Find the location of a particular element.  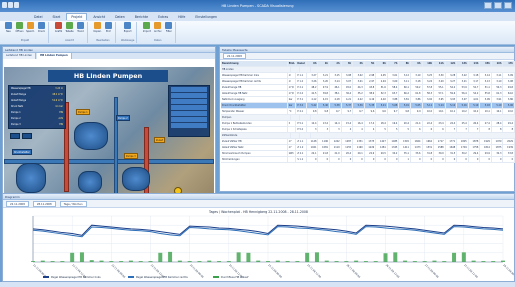

ribbon-button: Speich. is located at coordinates (30, 29).